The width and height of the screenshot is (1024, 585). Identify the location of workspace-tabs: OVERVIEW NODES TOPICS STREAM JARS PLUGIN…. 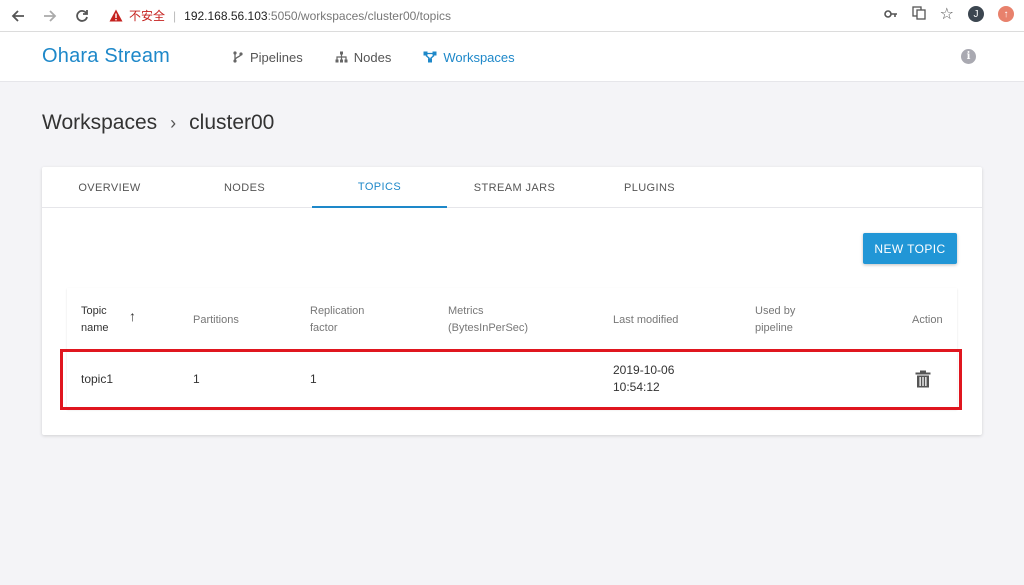
(512, 187).